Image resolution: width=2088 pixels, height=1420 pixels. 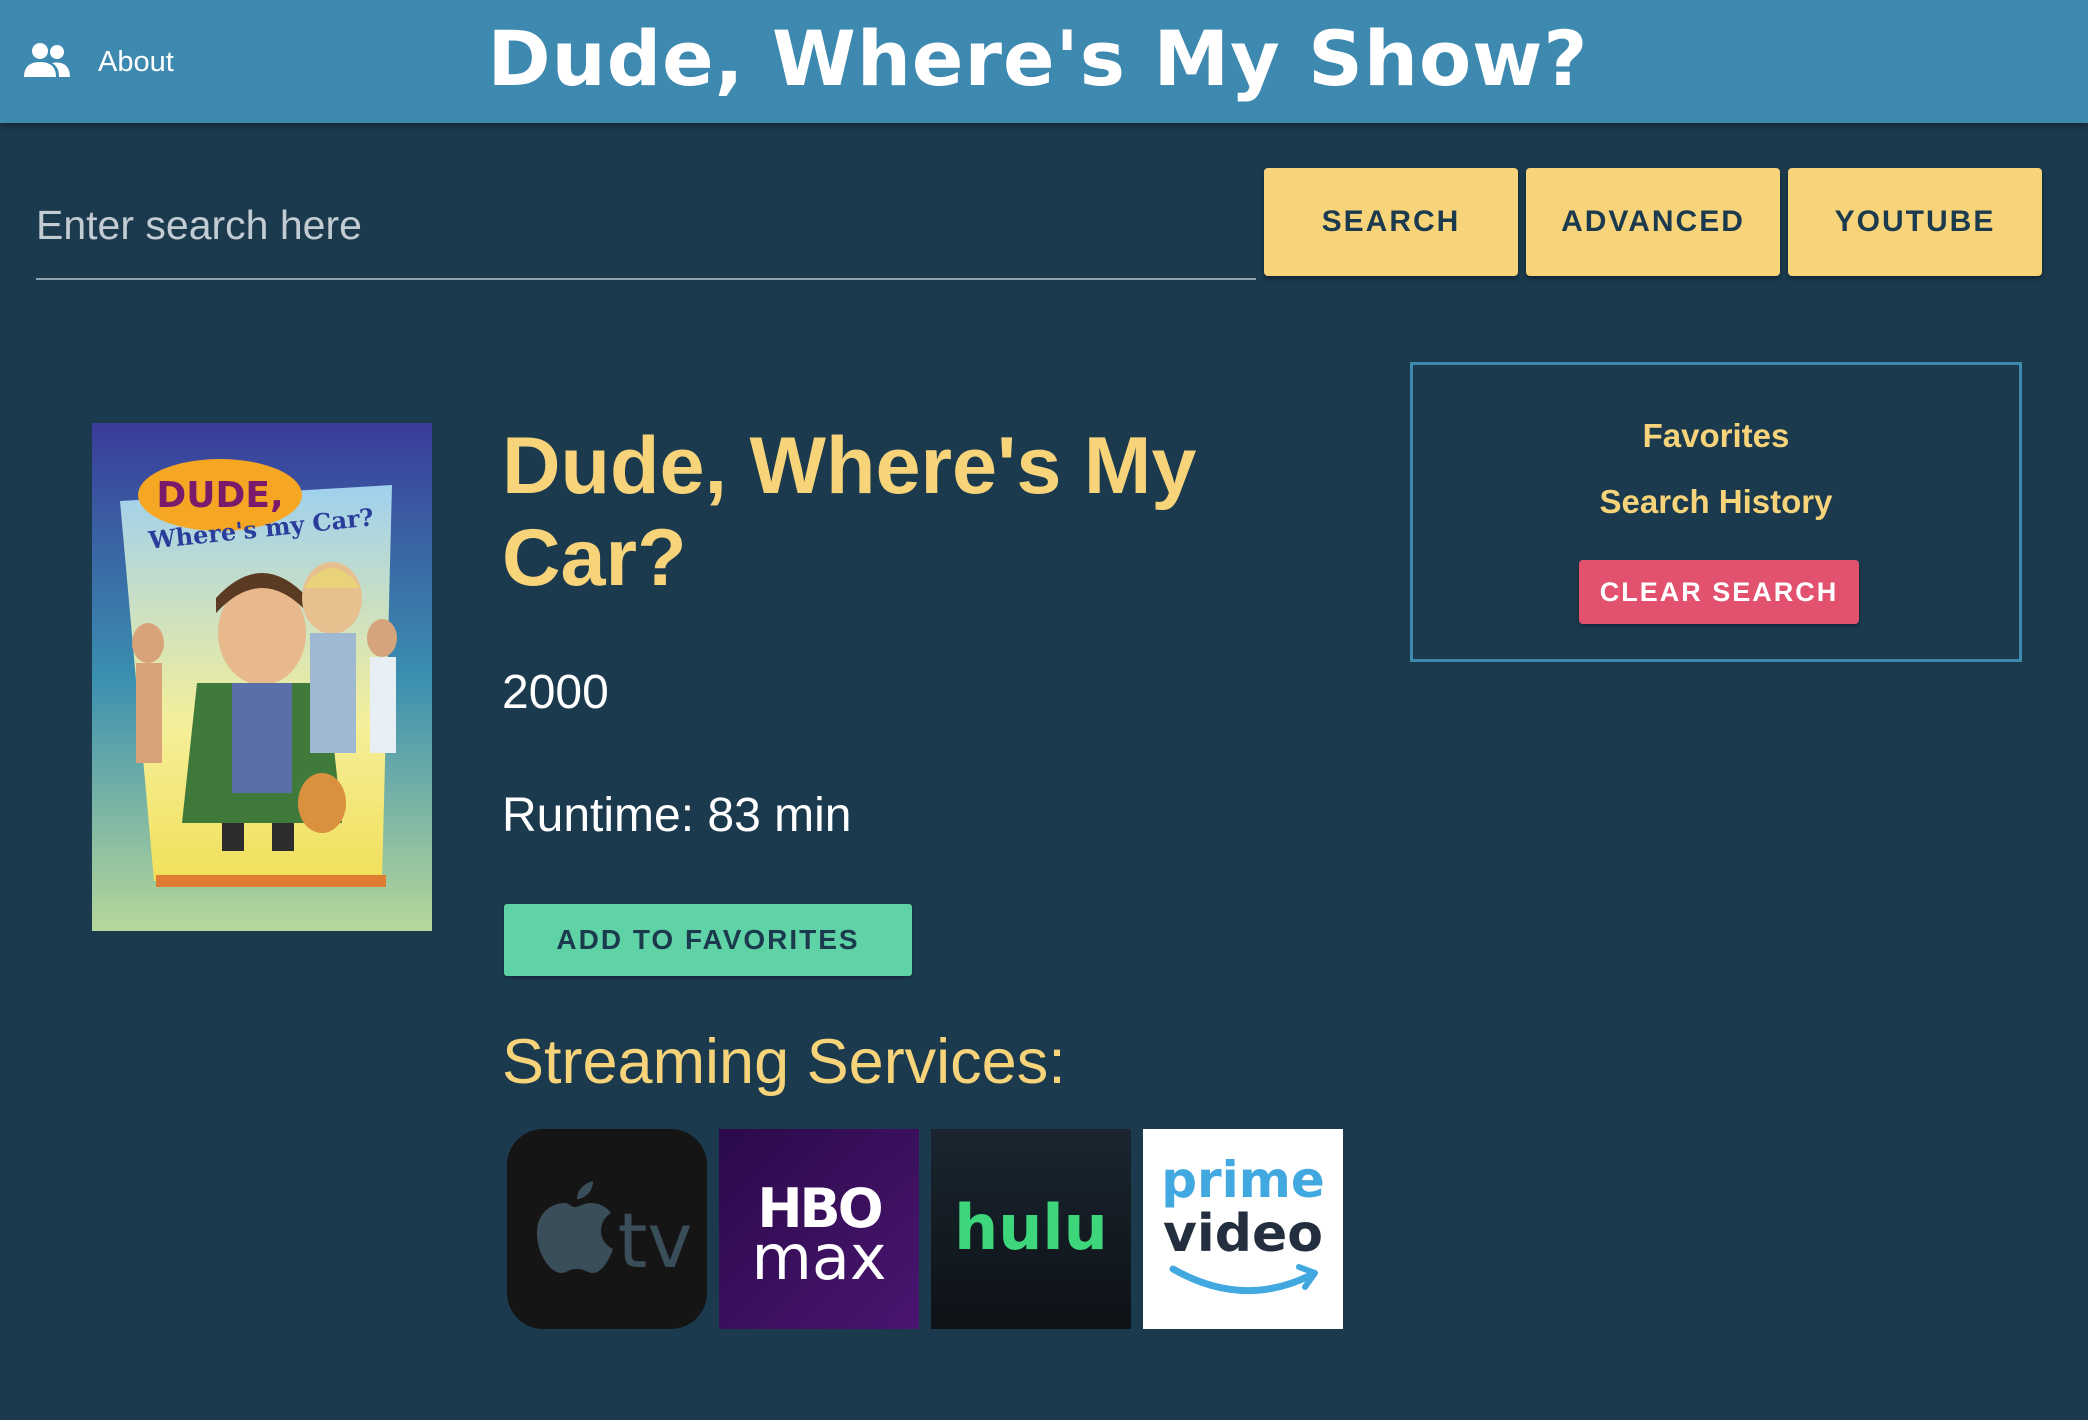 I want to click on search-button: SEARCH, so click(x=1391, y=222).